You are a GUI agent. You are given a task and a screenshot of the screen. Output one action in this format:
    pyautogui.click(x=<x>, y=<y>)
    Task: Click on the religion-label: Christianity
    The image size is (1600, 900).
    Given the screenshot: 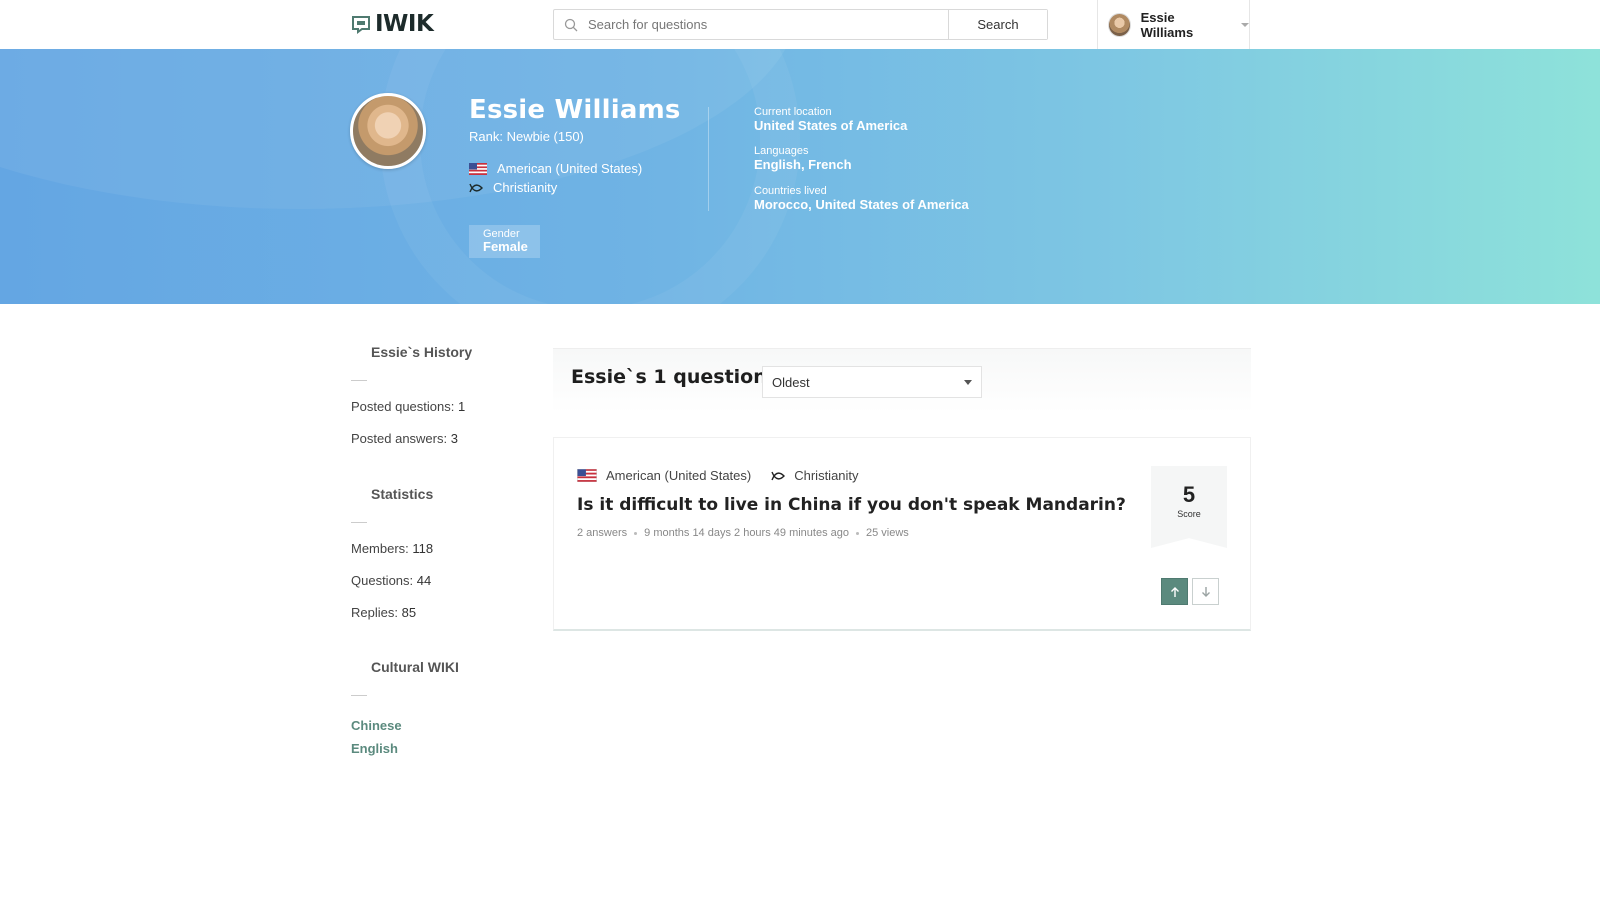 What is the action you would take?
    pyautogui.click(x=525, y=187)
    